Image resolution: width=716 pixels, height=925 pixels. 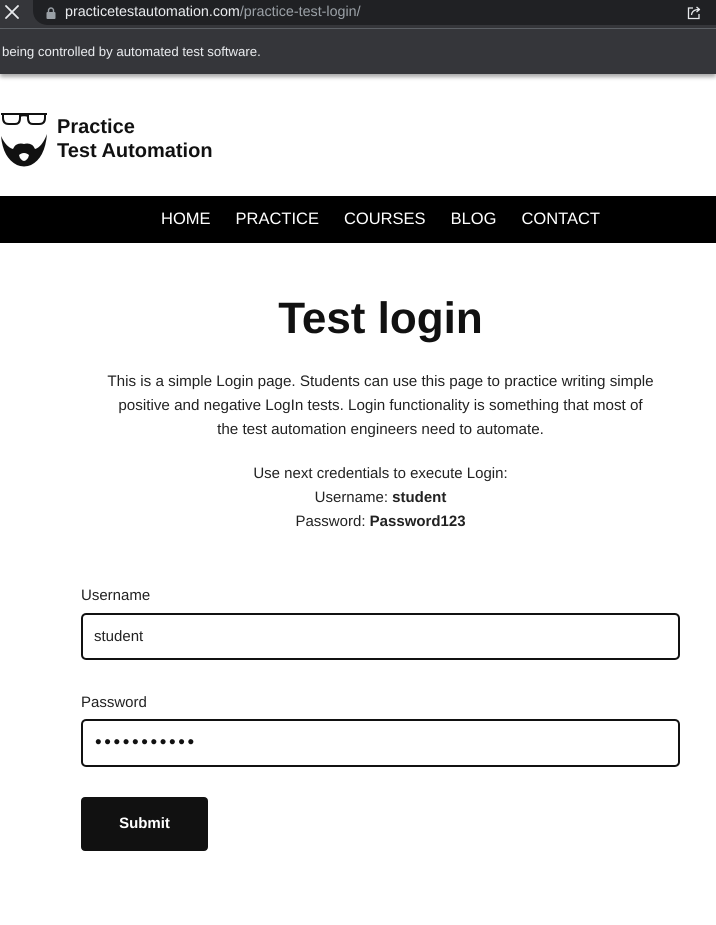 I want to click on glasses-and-beard-icon, so click(x=24, y=139).